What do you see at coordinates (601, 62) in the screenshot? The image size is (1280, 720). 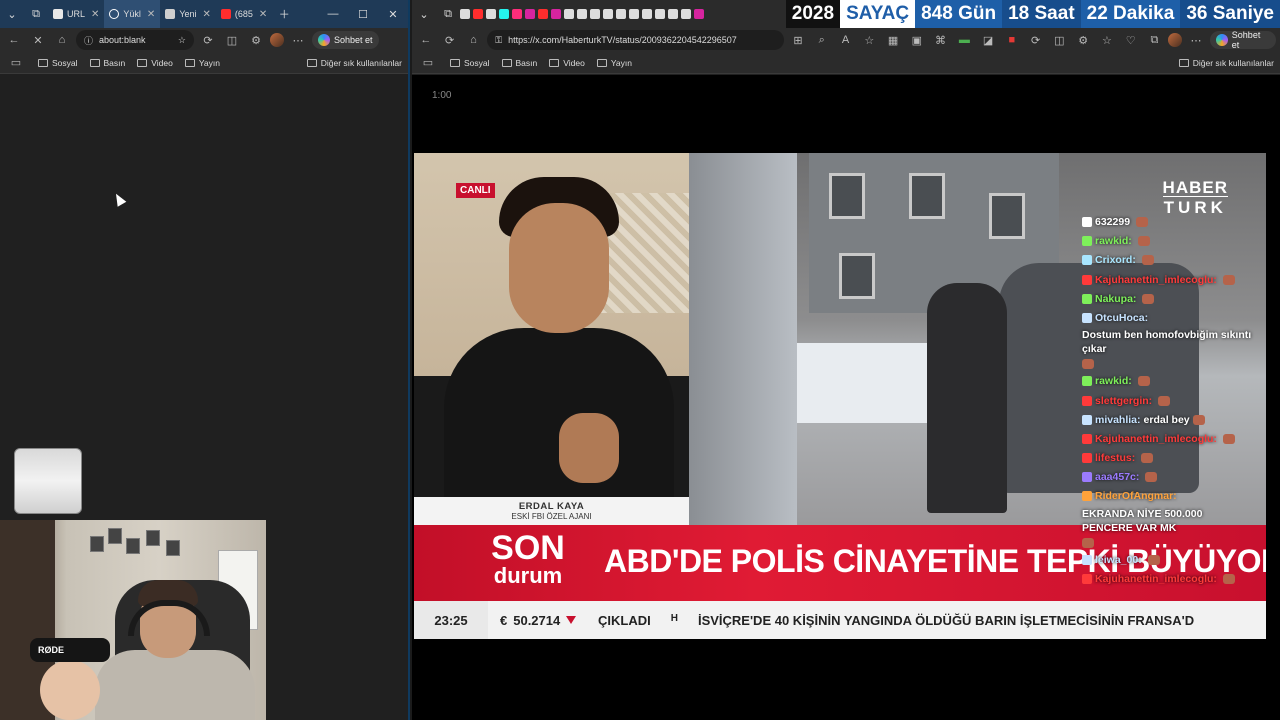 I see `folder-icon` at bounding box center [601, 62].